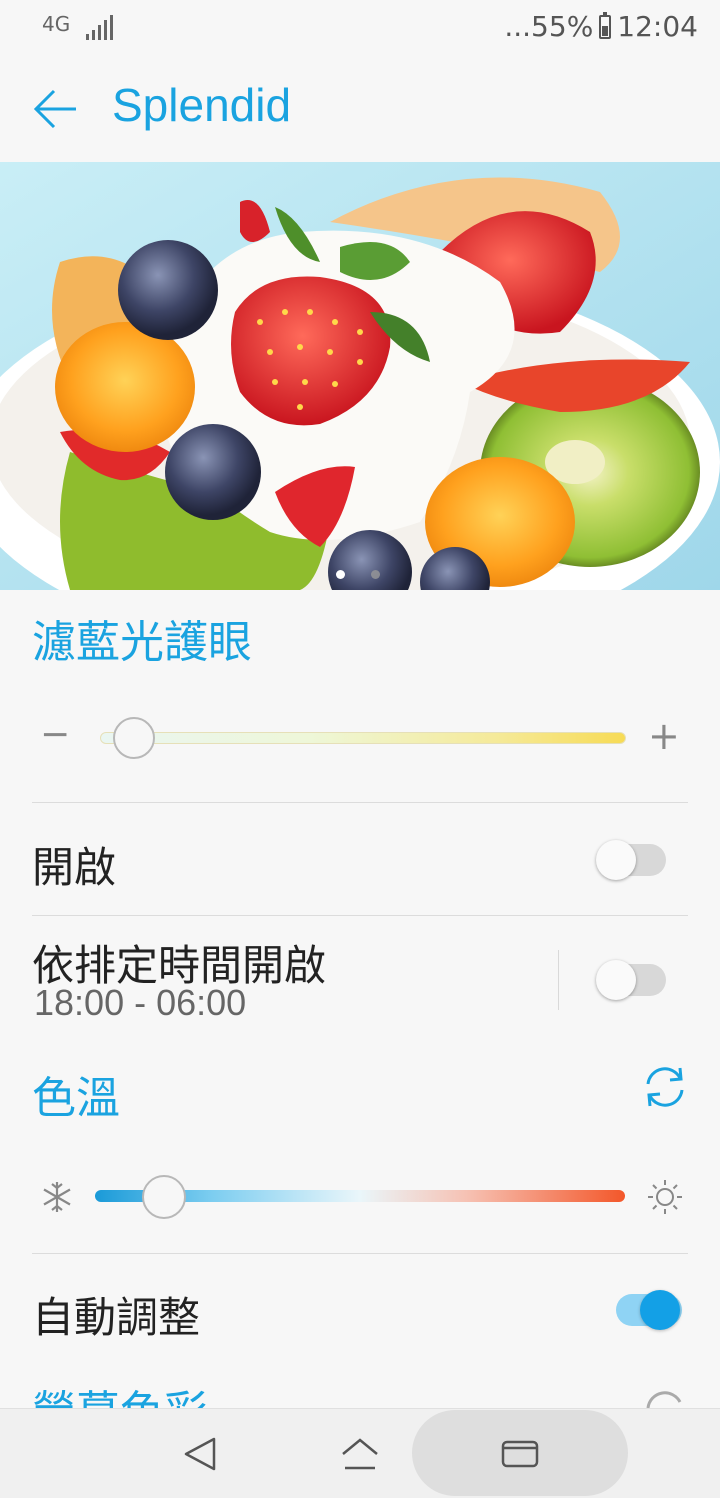  Describe the element at coordinates (665, 1087) in the screenshot. I see `refresh-icon` at that location.